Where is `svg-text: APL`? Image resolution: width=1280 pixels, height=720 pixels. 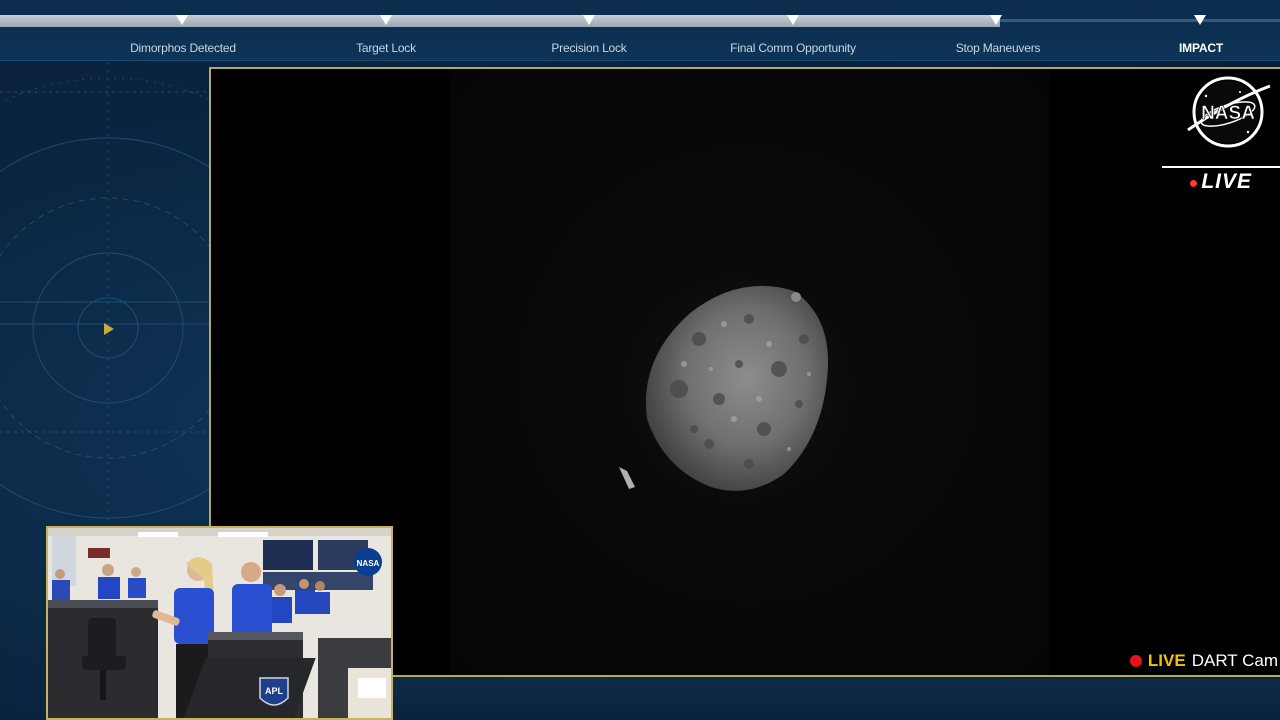
svg-text: APL is located at coordinates (274, 691).